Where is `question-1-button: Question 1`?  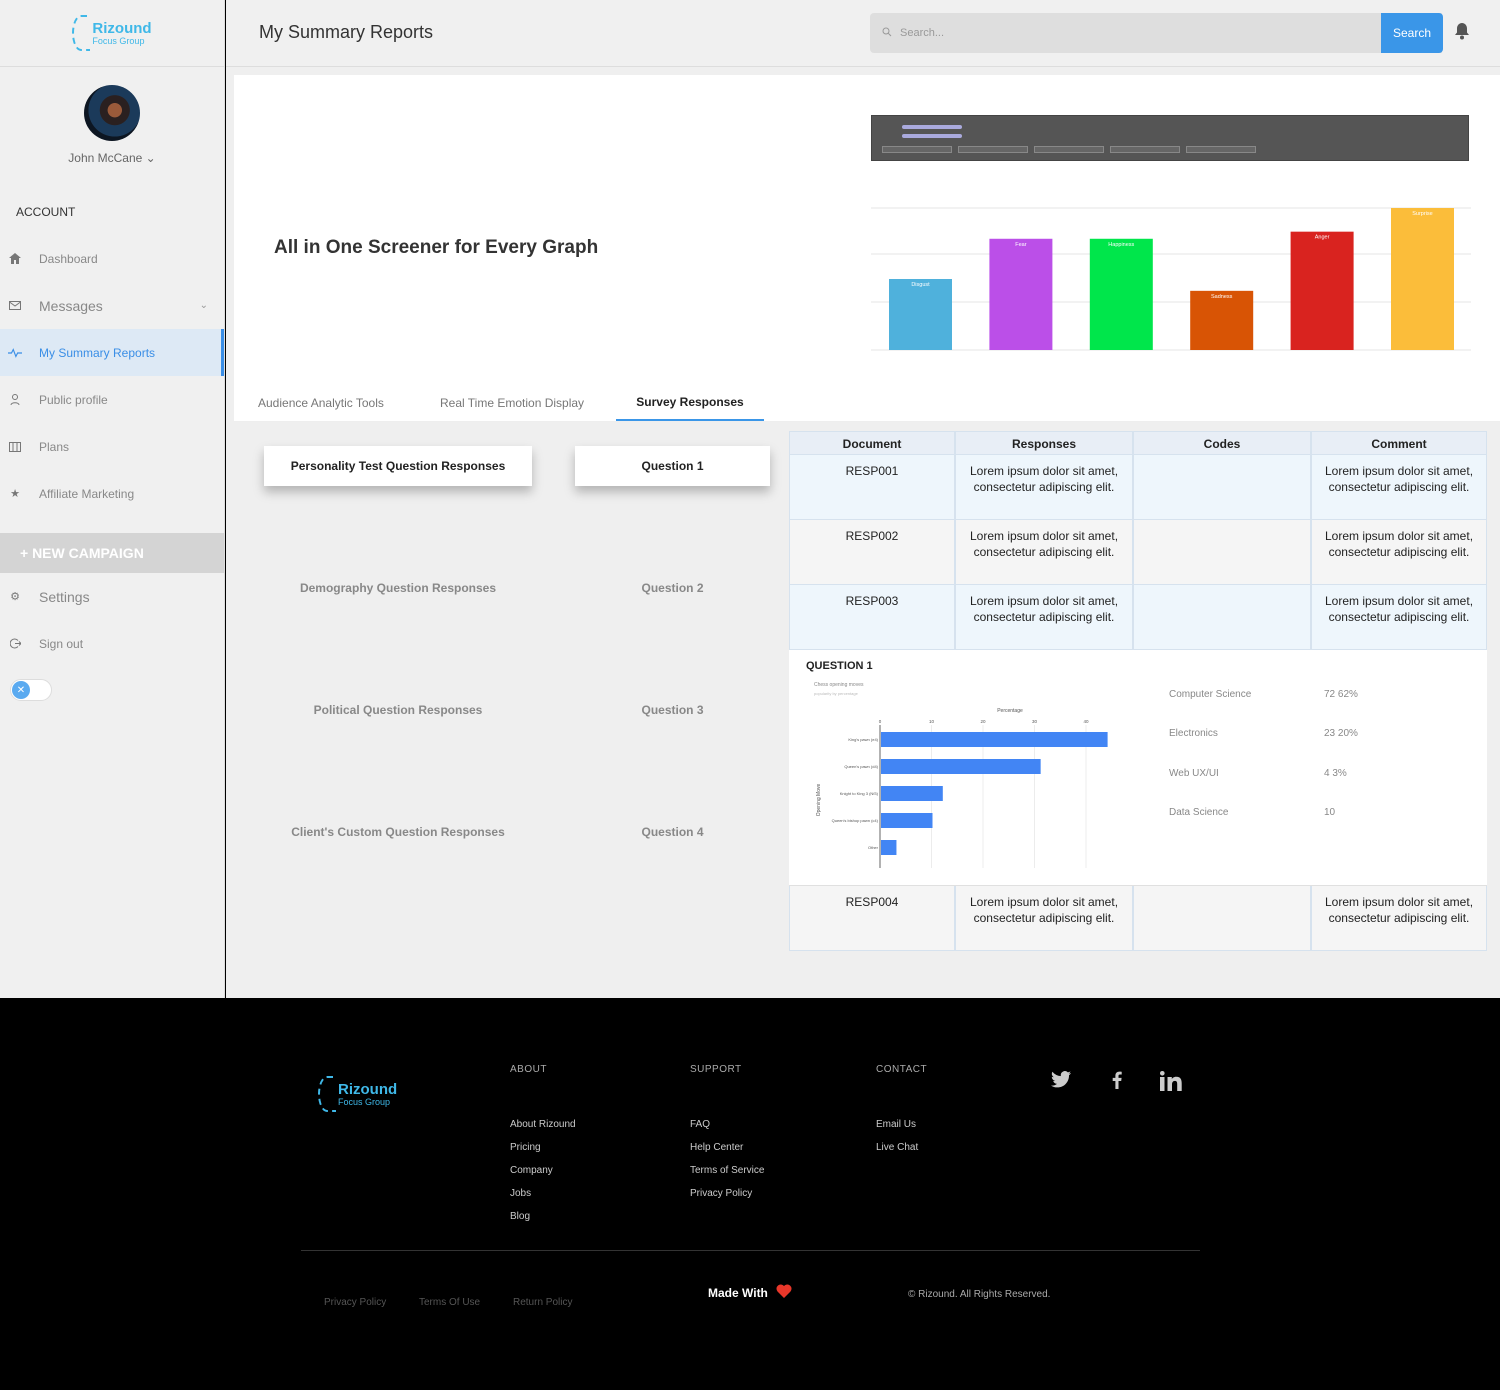 question-1-button: Question 1 is located at coordinates (672, 466).